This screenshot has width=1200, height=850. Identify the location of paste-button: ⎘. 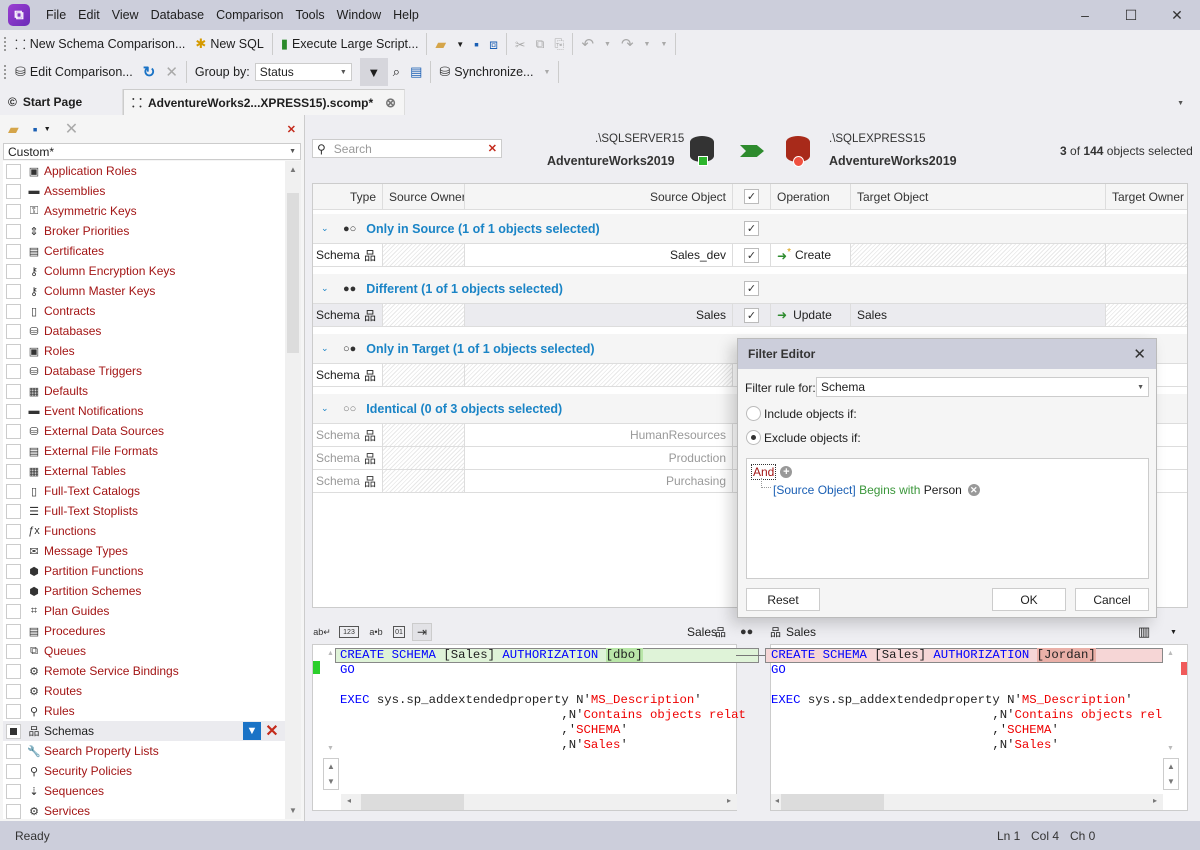
(559, 44).